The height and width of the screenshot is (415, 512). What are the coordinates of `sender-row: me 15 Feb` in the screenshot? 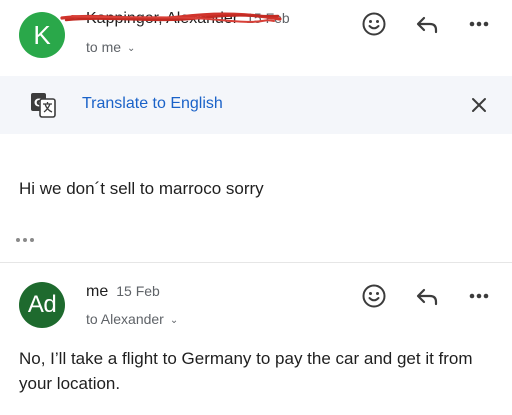 It's located at (123, 292).